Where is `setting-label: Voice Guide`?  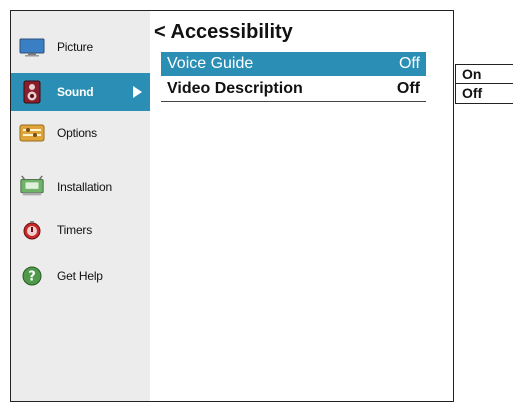
setting-label: Voice Guide is located at coordinates (210, 63).